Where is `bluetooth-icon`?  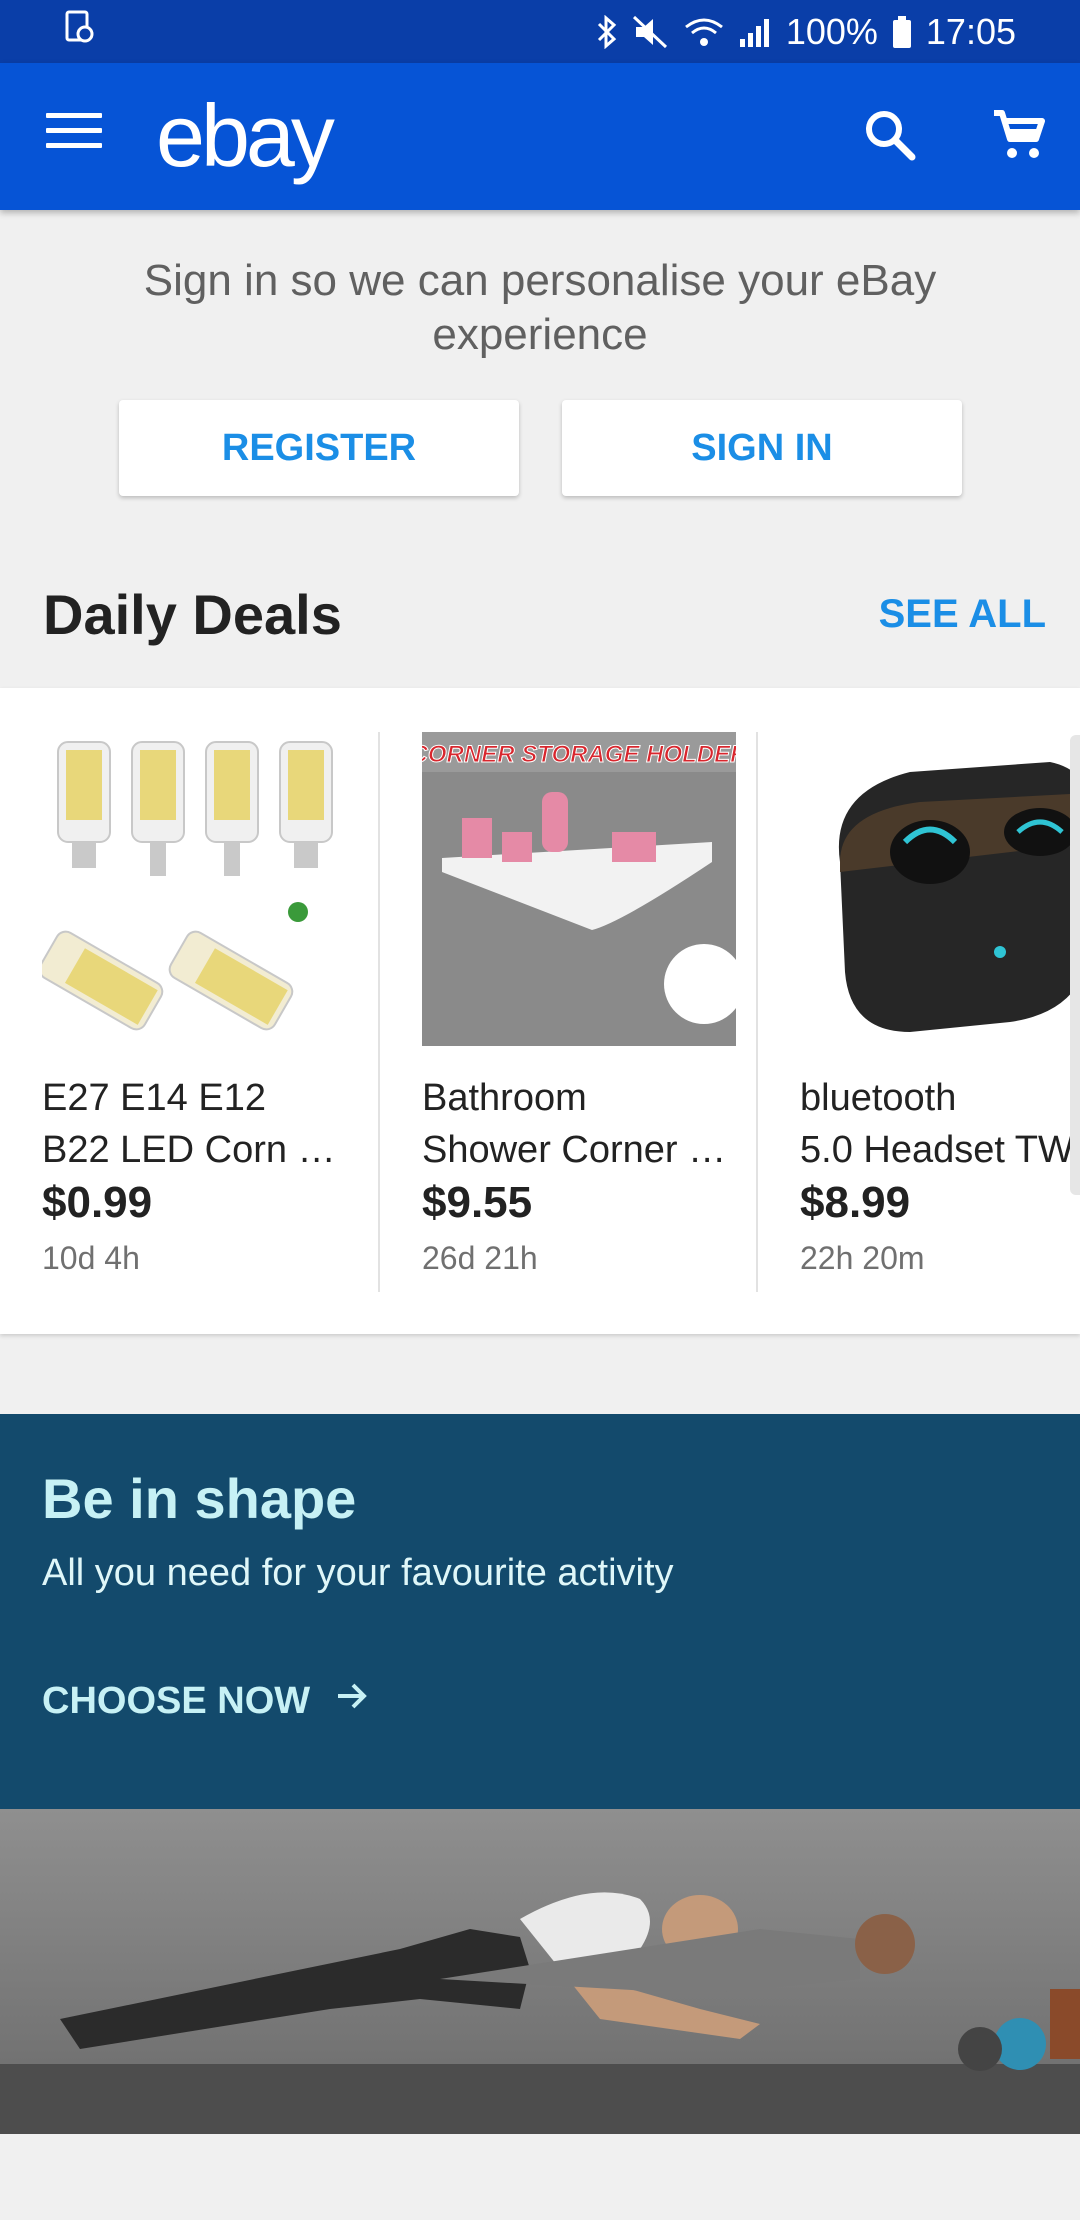 bluetooth-icon is located at coordinates (607, 31).